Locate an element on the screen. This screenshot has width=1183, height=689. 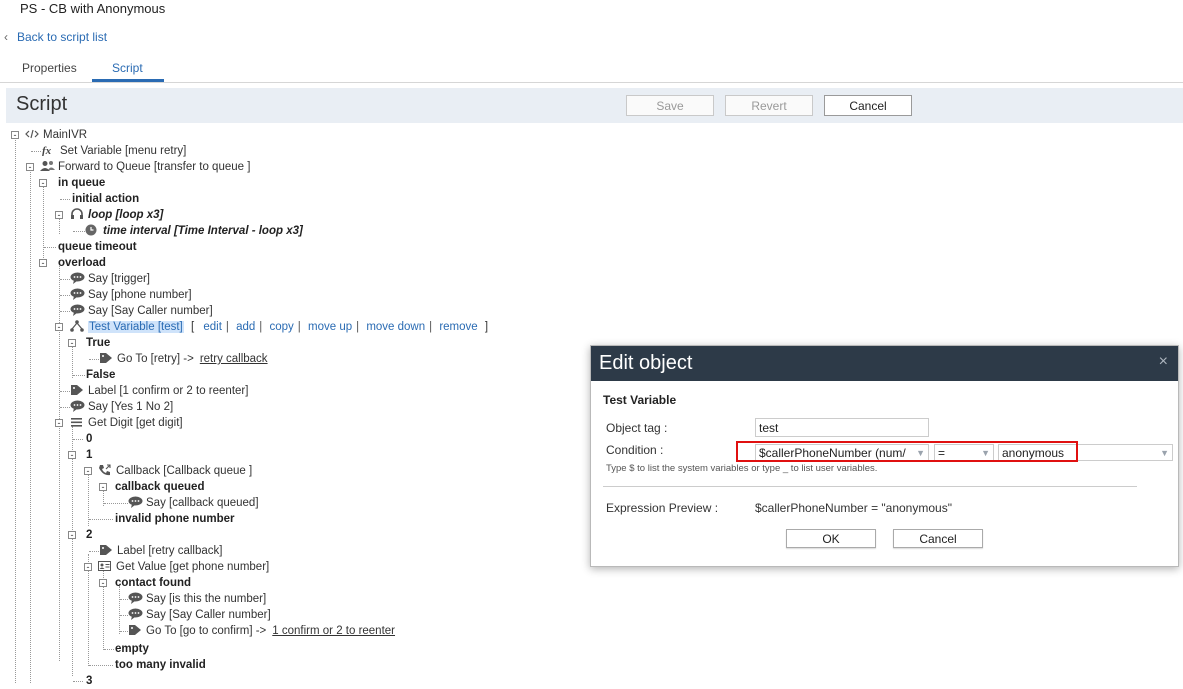
condition-label: Condition : is located at coordinates (635, 450).